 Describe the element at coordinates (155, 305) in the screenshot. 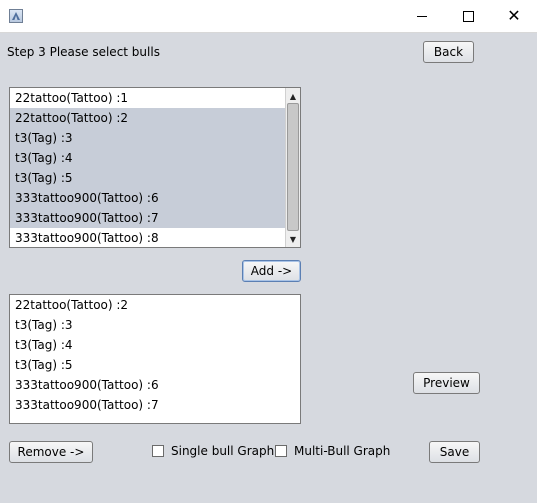

I see `selected-bull-item: 22tattoo(Tattoo) :2` at that location.